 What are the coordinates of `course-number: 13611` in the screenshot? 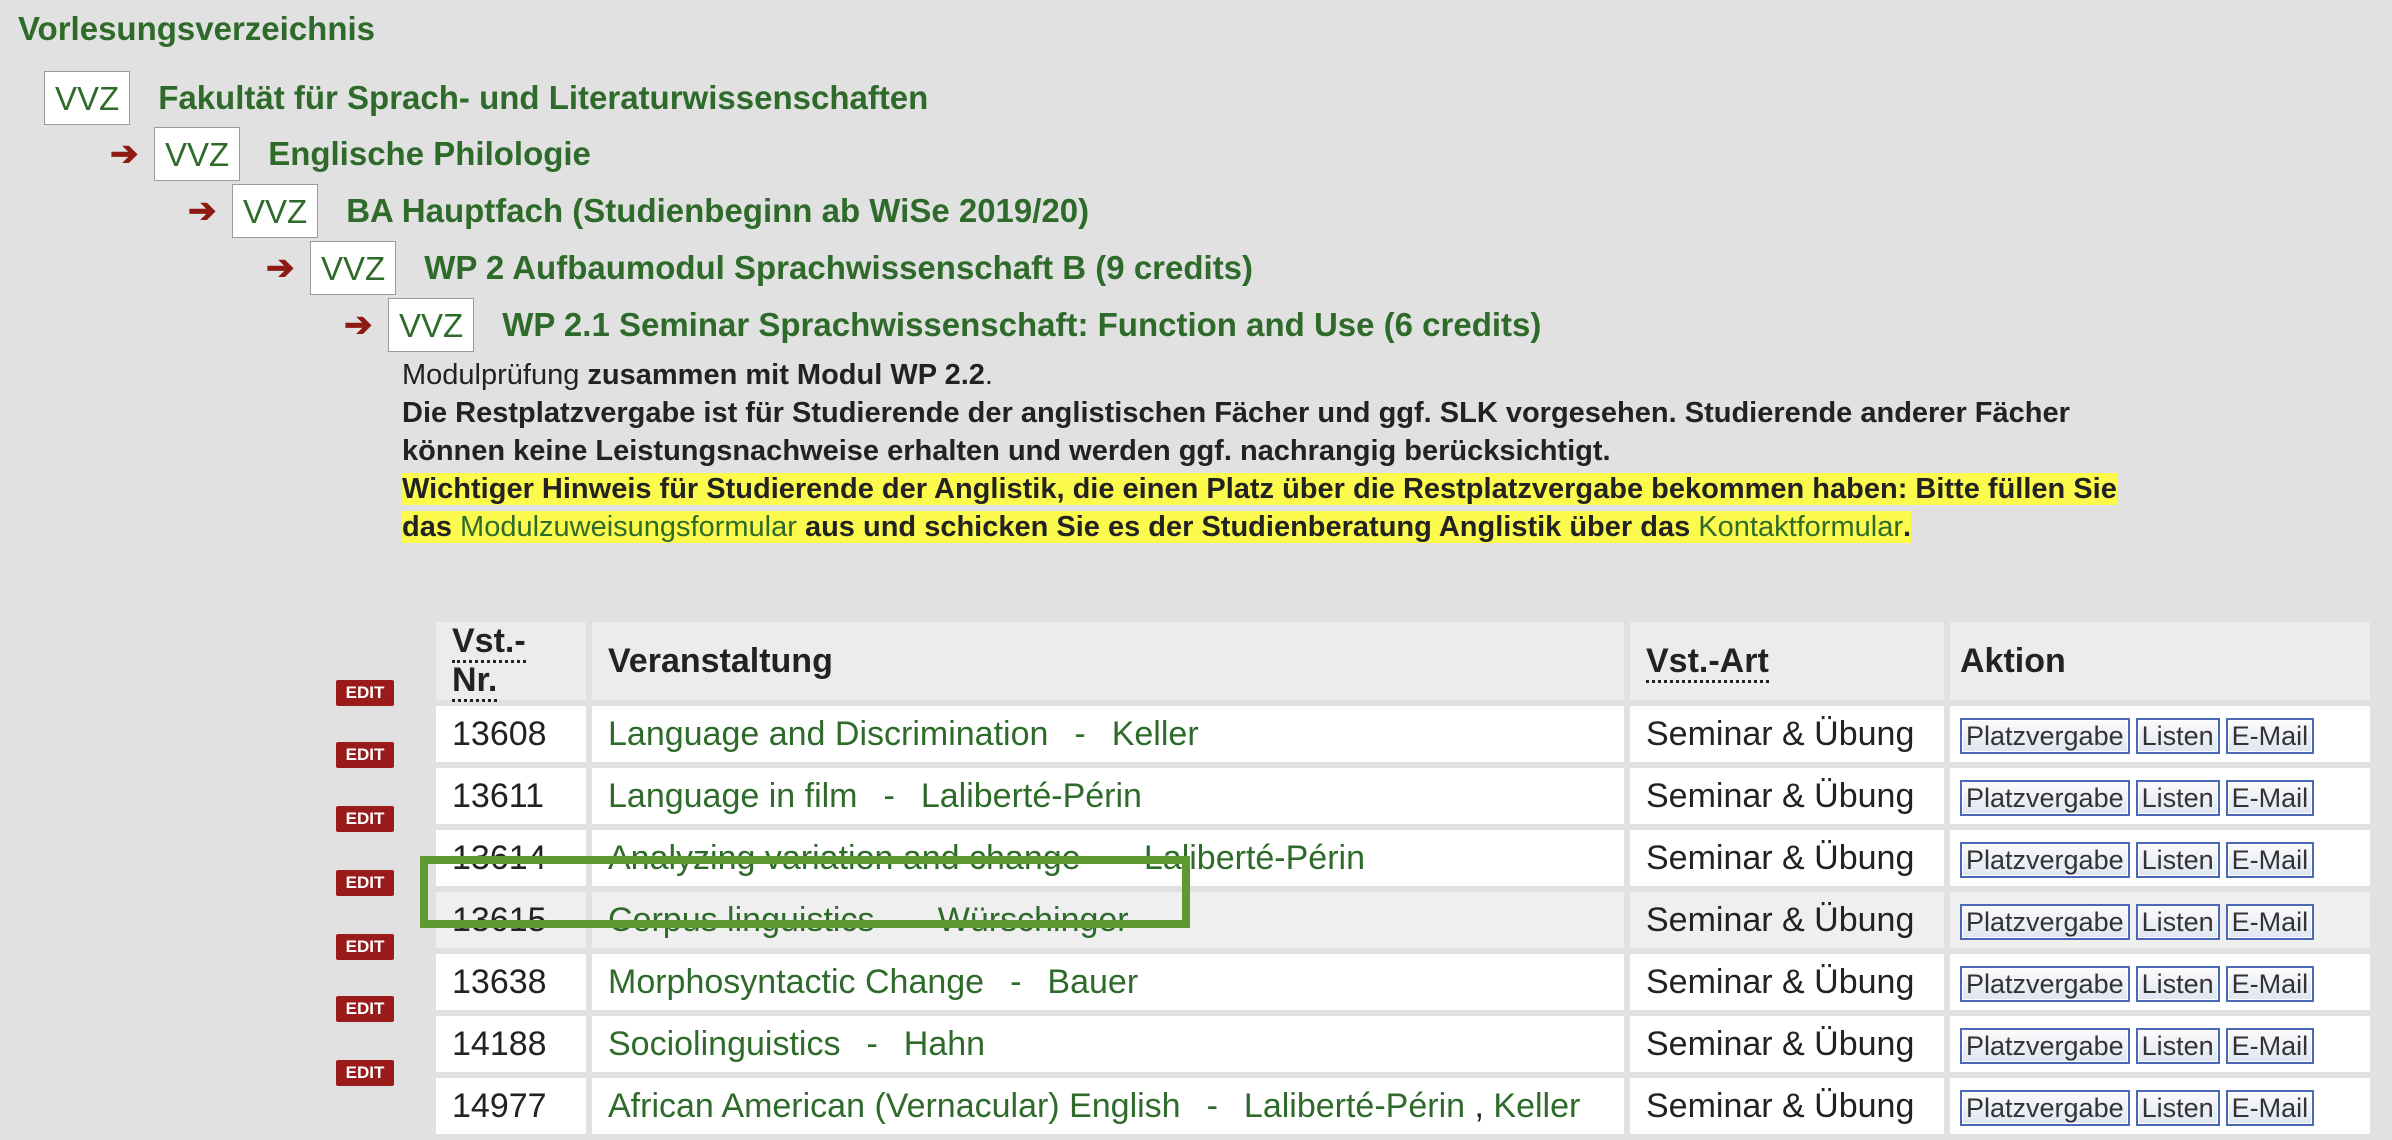 It's located at (511, 796).